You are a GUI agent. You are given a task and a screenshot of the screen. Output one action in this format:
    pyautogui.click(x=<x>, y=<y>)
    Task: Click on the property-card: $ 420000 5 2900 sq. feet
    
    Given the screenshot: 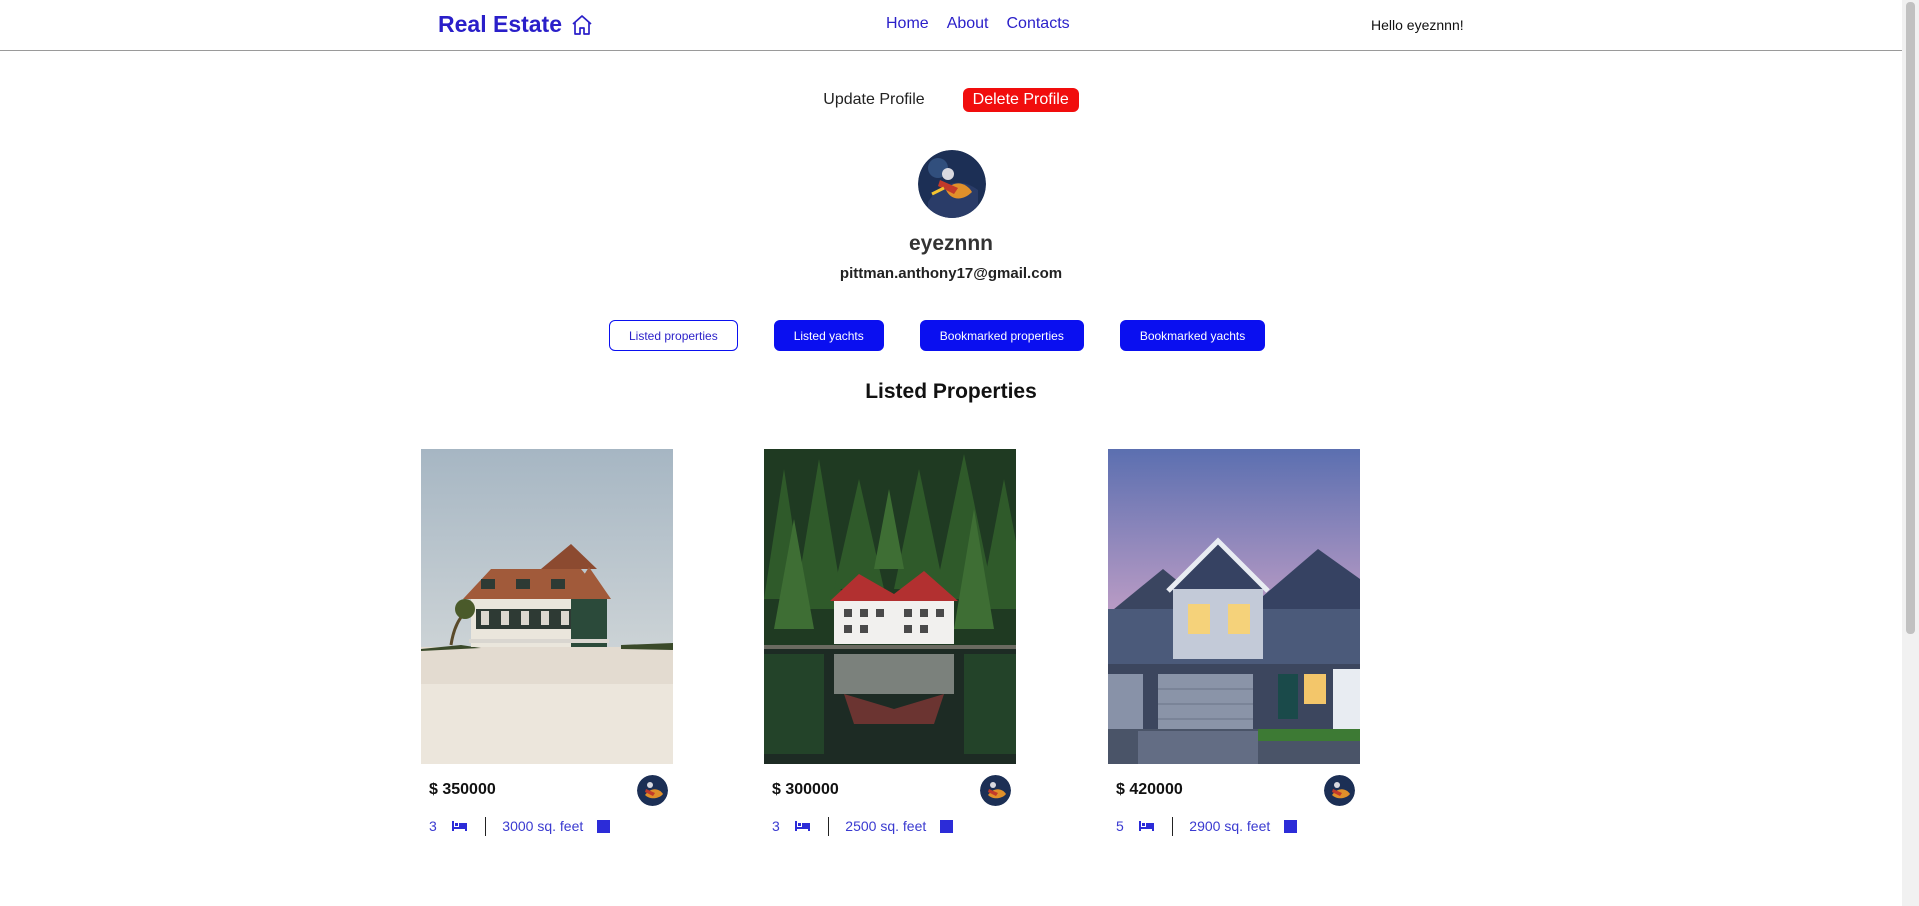 What is the action you would take?
    pyautogui.click(x=1234, y=642)
    